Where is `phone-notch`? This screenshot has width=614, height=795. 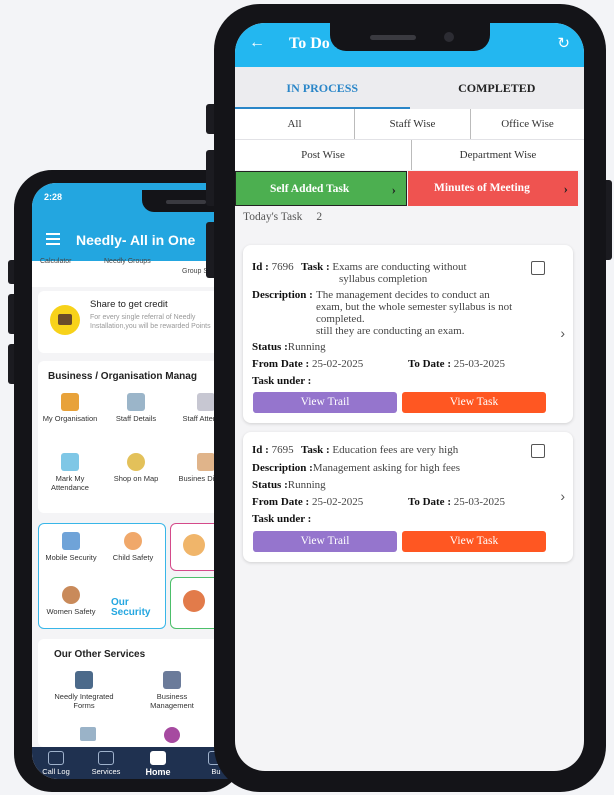 phone-notch is located at coordinates (410, 37).